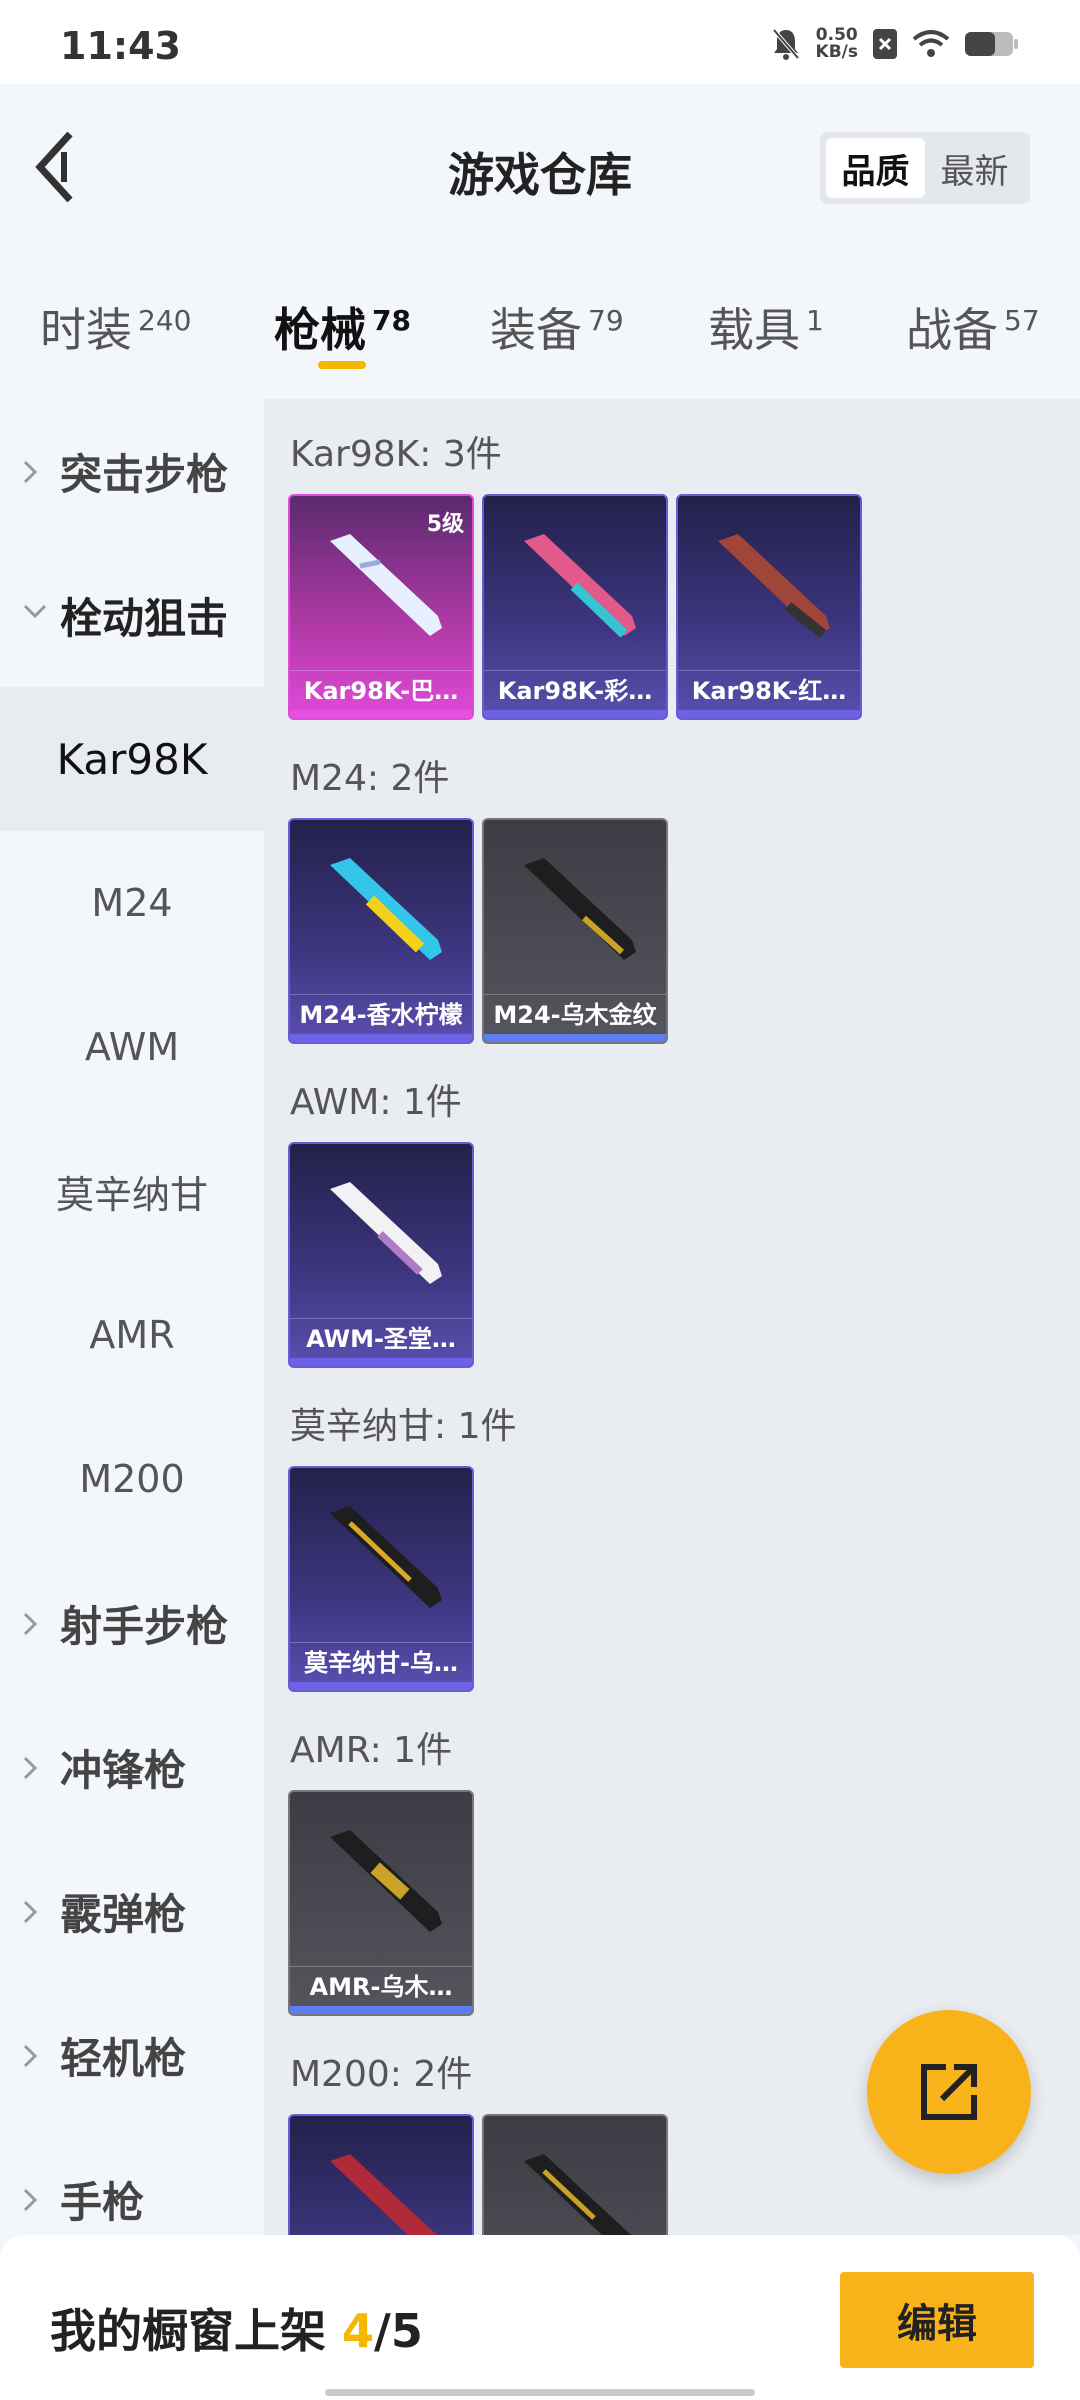  Describe the element at coordinates (540, 2392) in the screenshot. I see `home-indicator` at that location.